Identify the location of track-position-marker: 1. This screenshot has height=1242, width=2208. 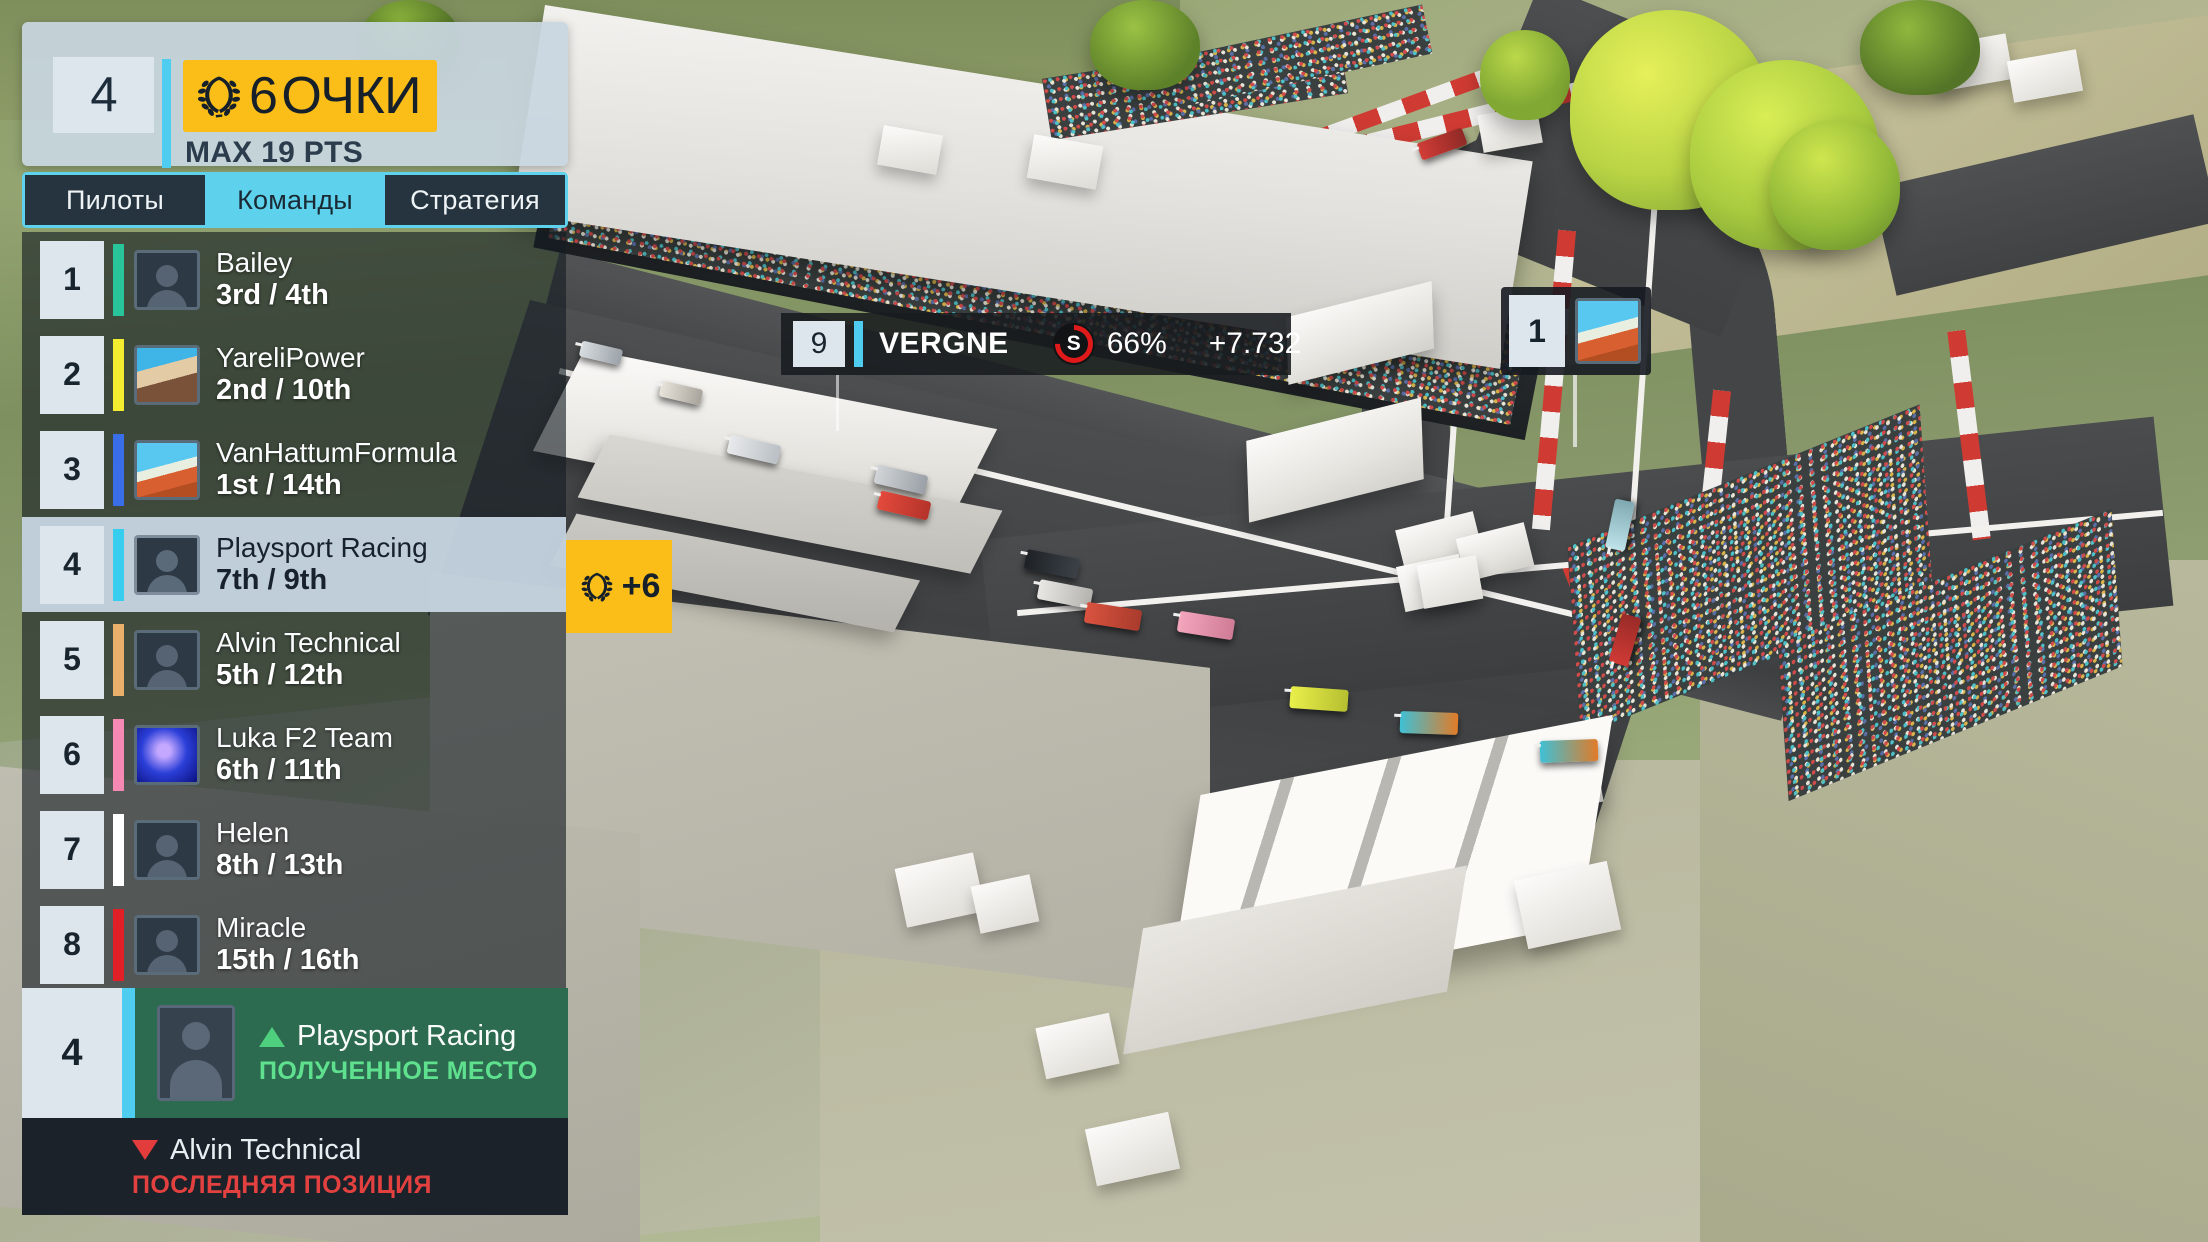
(1576, 331).